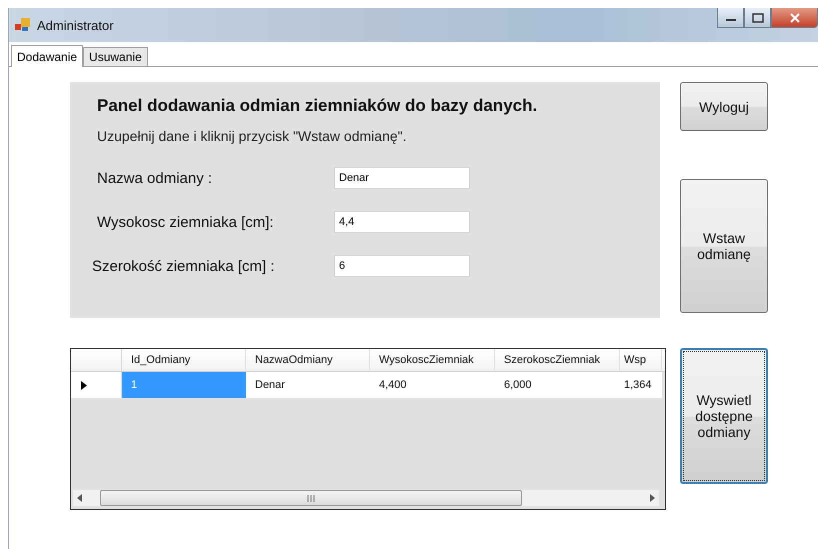 This screenshot has width=818, height=549. I want to click on minimize-button, so click(730, 18).